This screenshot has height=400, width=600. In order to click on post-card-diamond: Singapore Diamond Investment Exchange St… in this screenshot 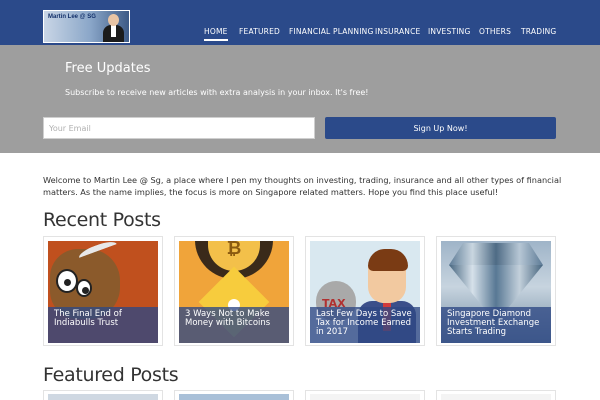, I will do `click(496, 291)`.